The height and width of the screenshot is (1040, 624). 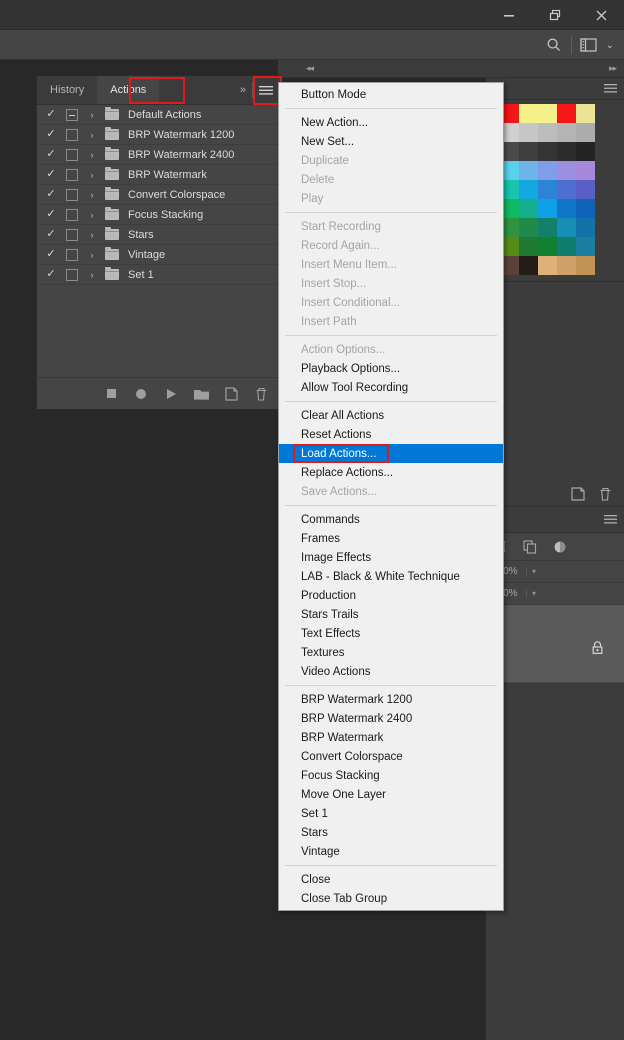 I want to click on color-swatches-grid, so click(x=555, y=190).